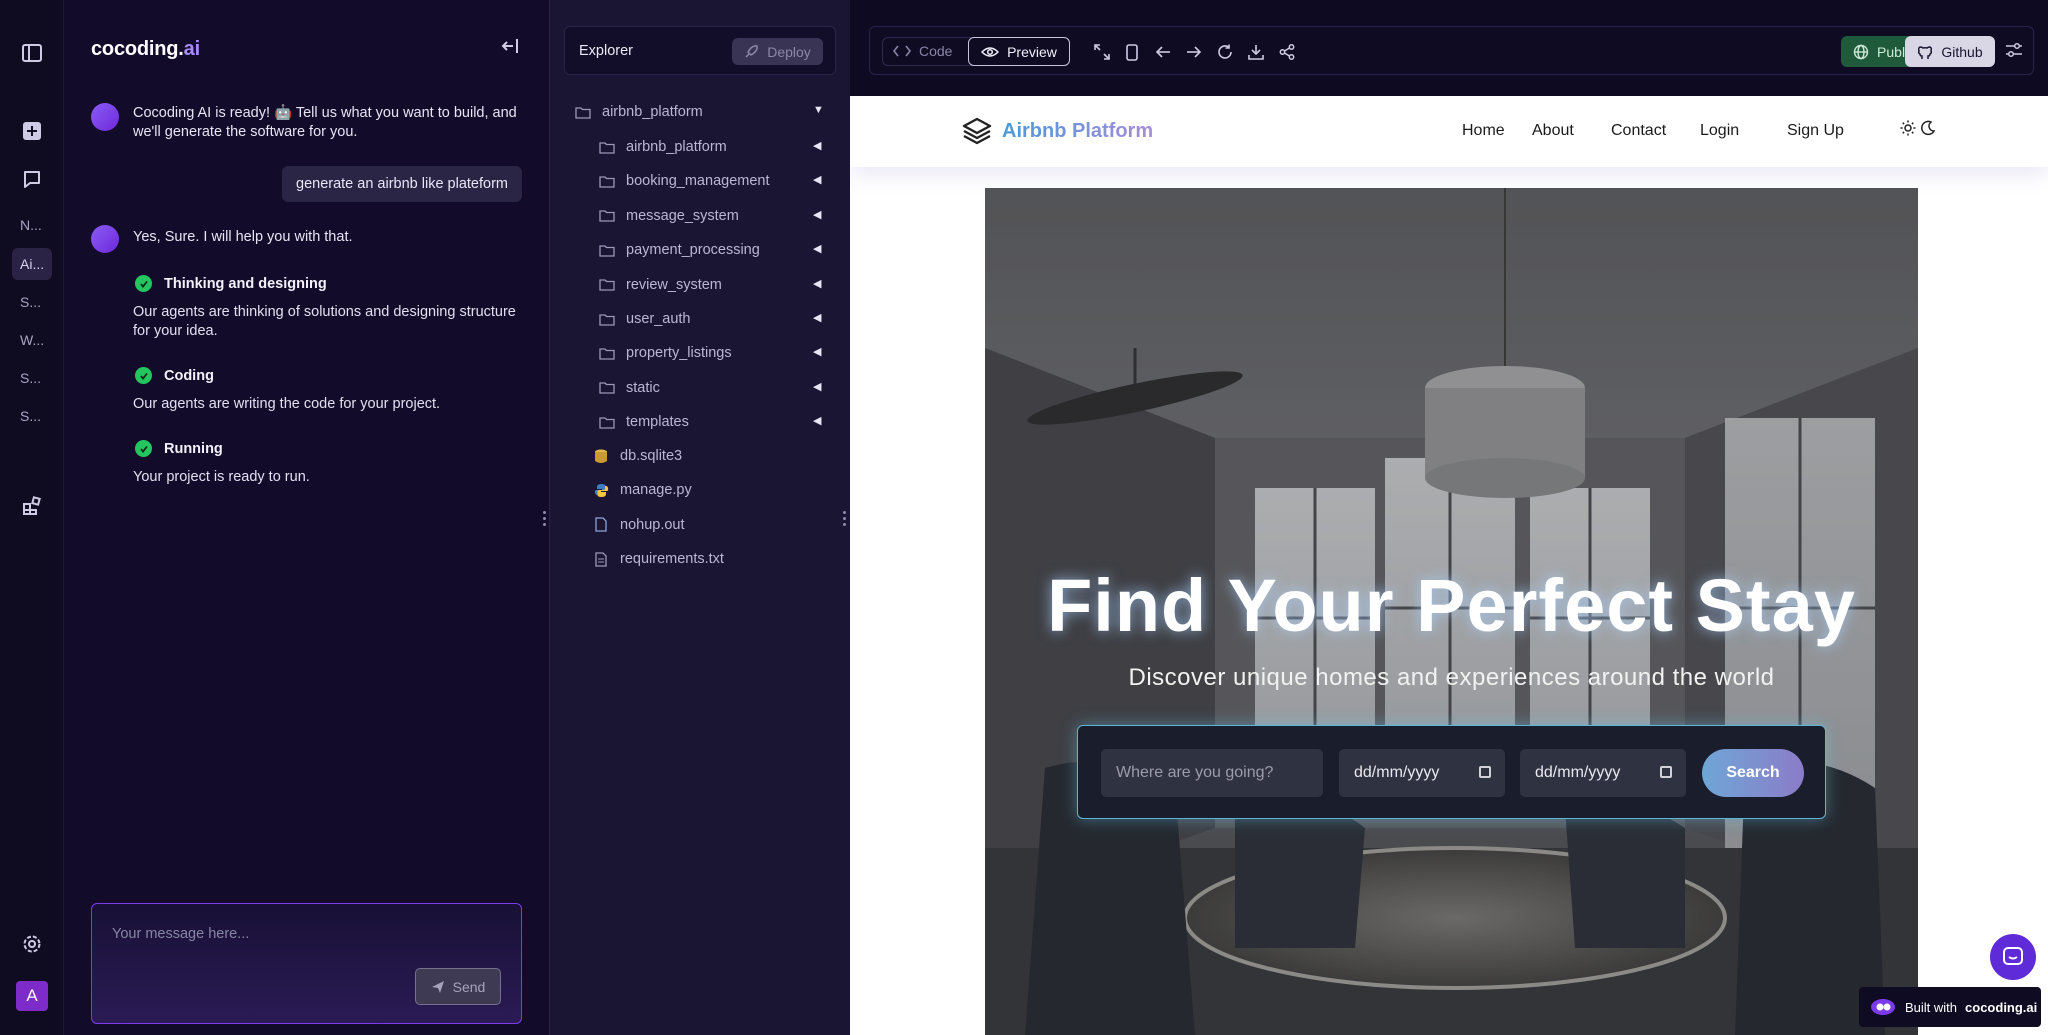  I want to click on tree-item-label: static, so click(643, 387).